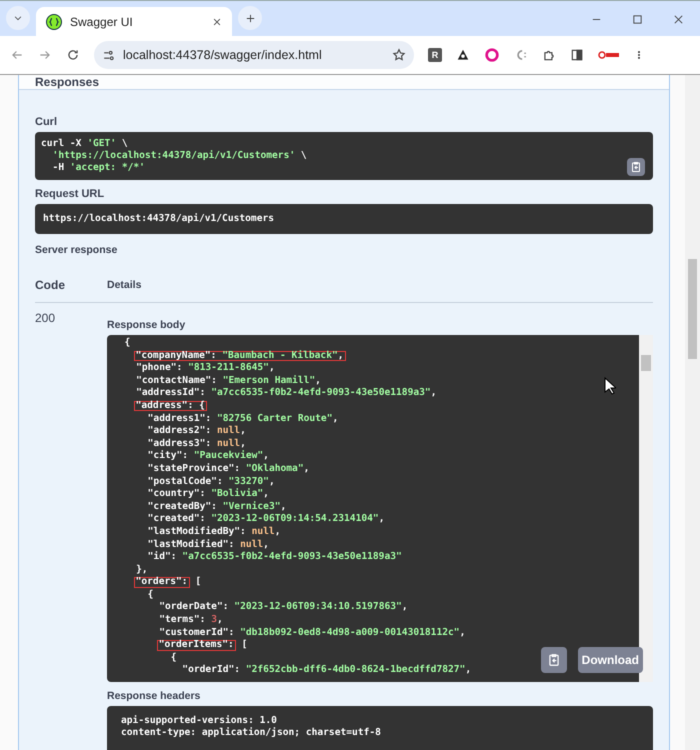  Describe the element at coordinates (549, 55) in the screenshot. I see `puzzle-icon` at that location.